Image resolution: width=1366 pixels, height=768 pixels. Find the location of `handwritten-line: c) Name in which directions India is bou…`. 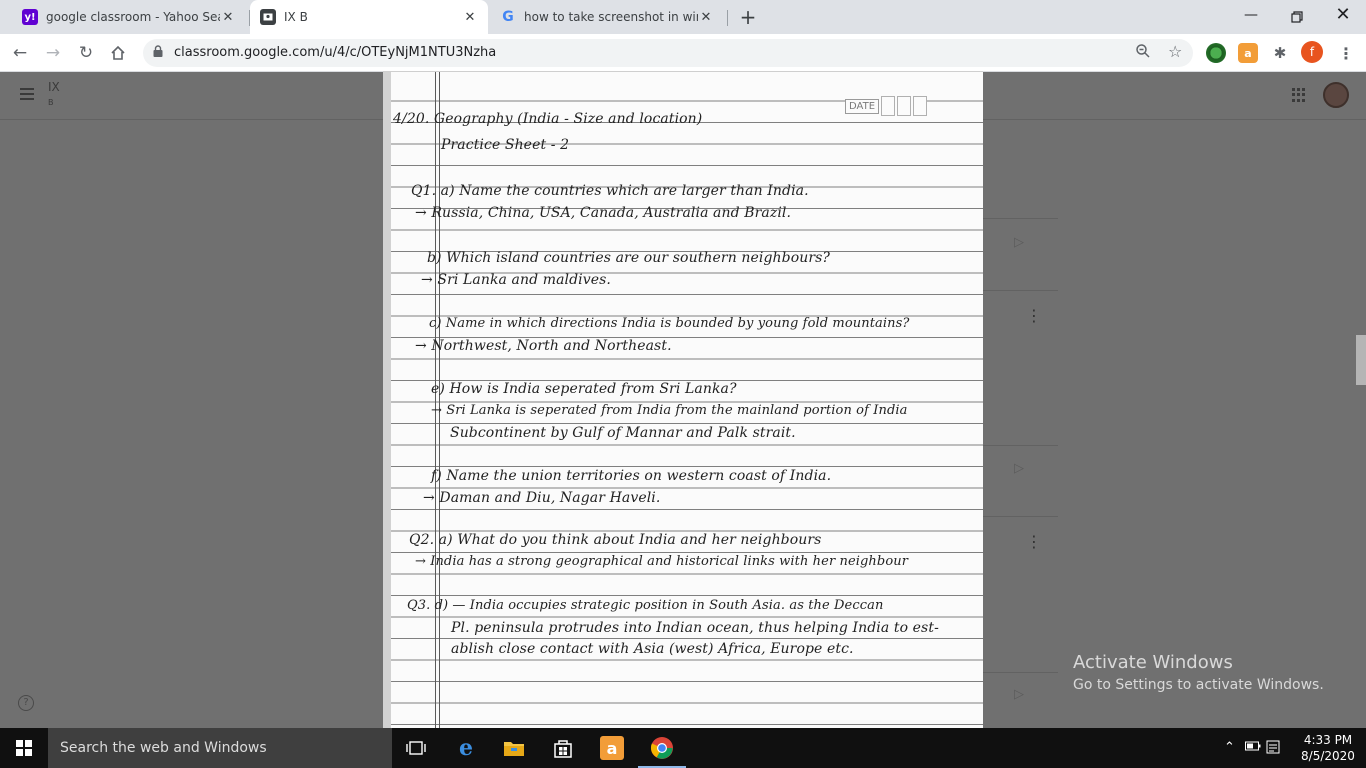

handwritten-line: c) Name in which directions India is bou… is located at coordinates (669, 323).